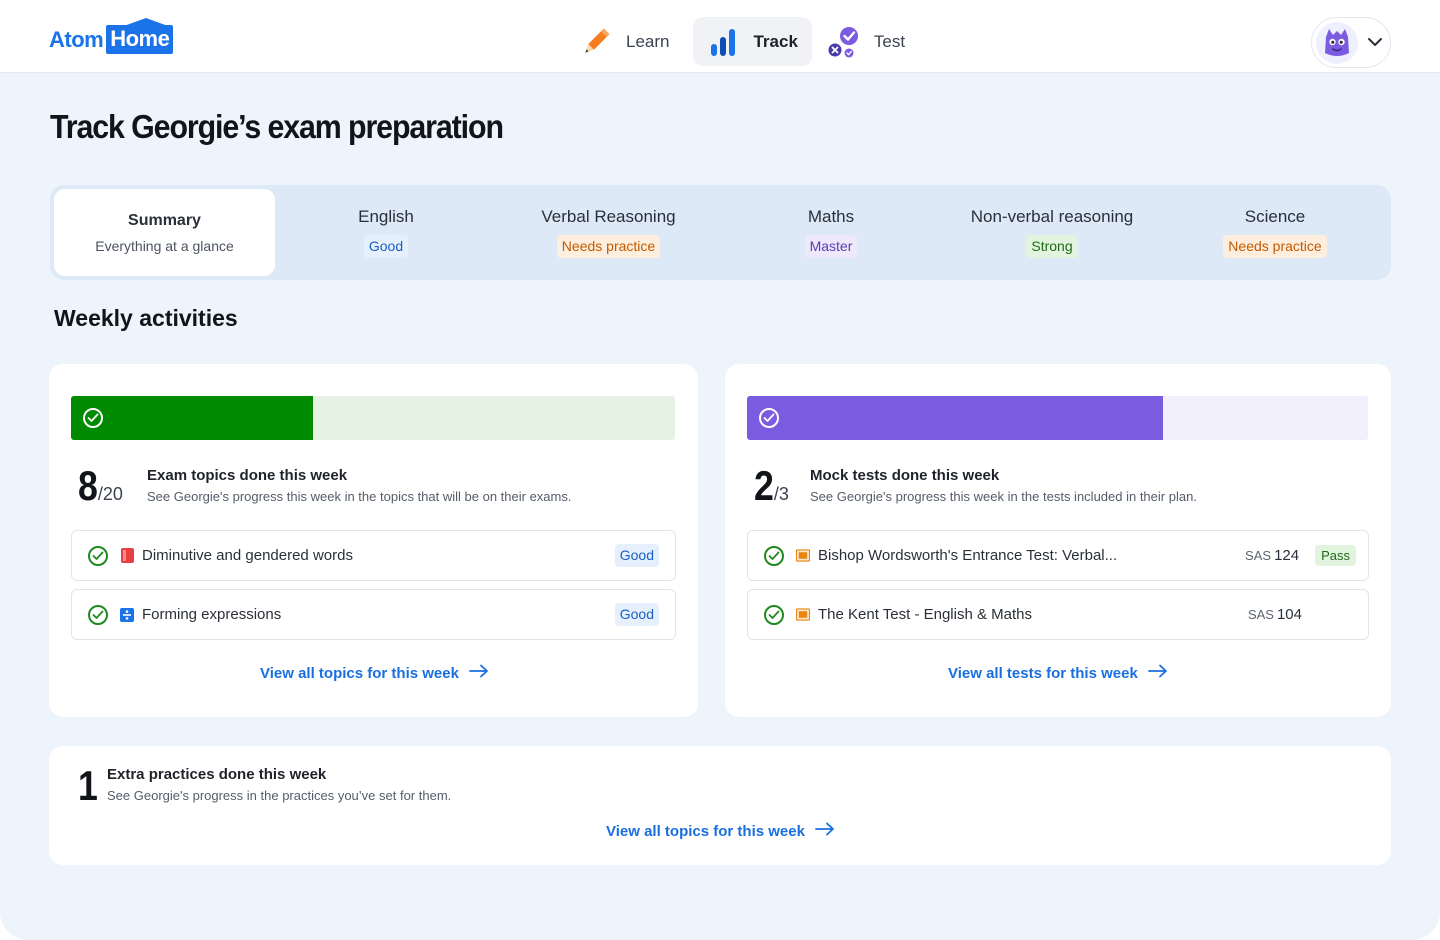  I want to click on logo-text-atom: Atom, so click(76, 39).